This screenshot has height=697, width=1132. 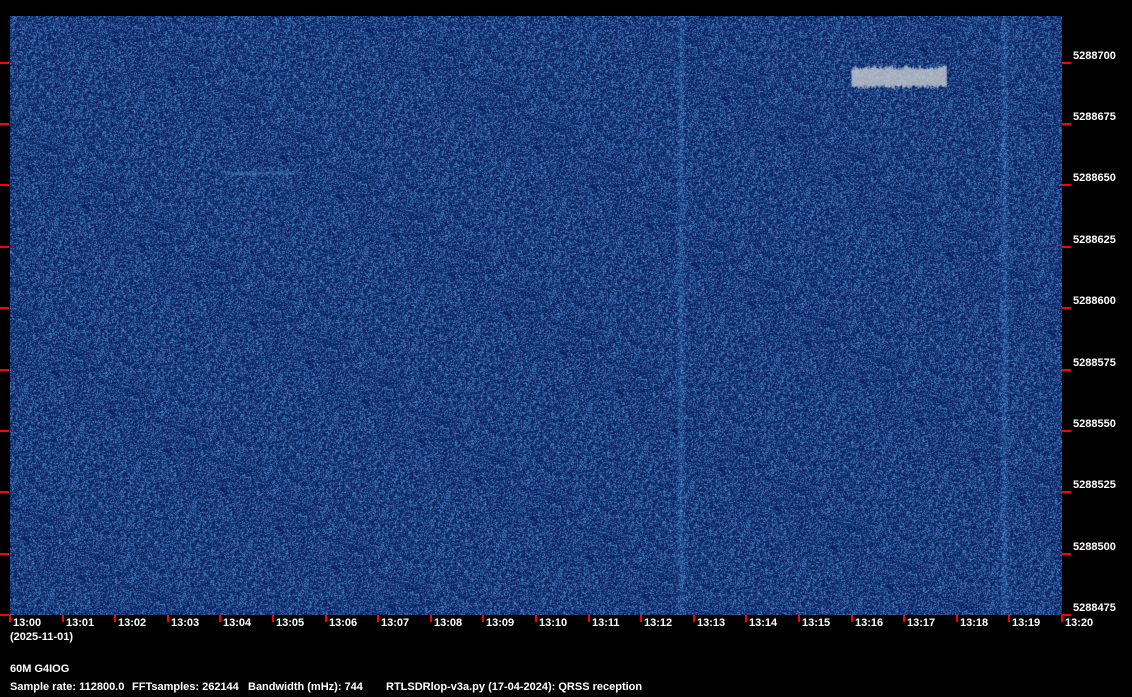 What do you see at coordinates (395, 623) in the screenshot?
I see `x-tick-label: 13:07` at bounding box center [395, 623].